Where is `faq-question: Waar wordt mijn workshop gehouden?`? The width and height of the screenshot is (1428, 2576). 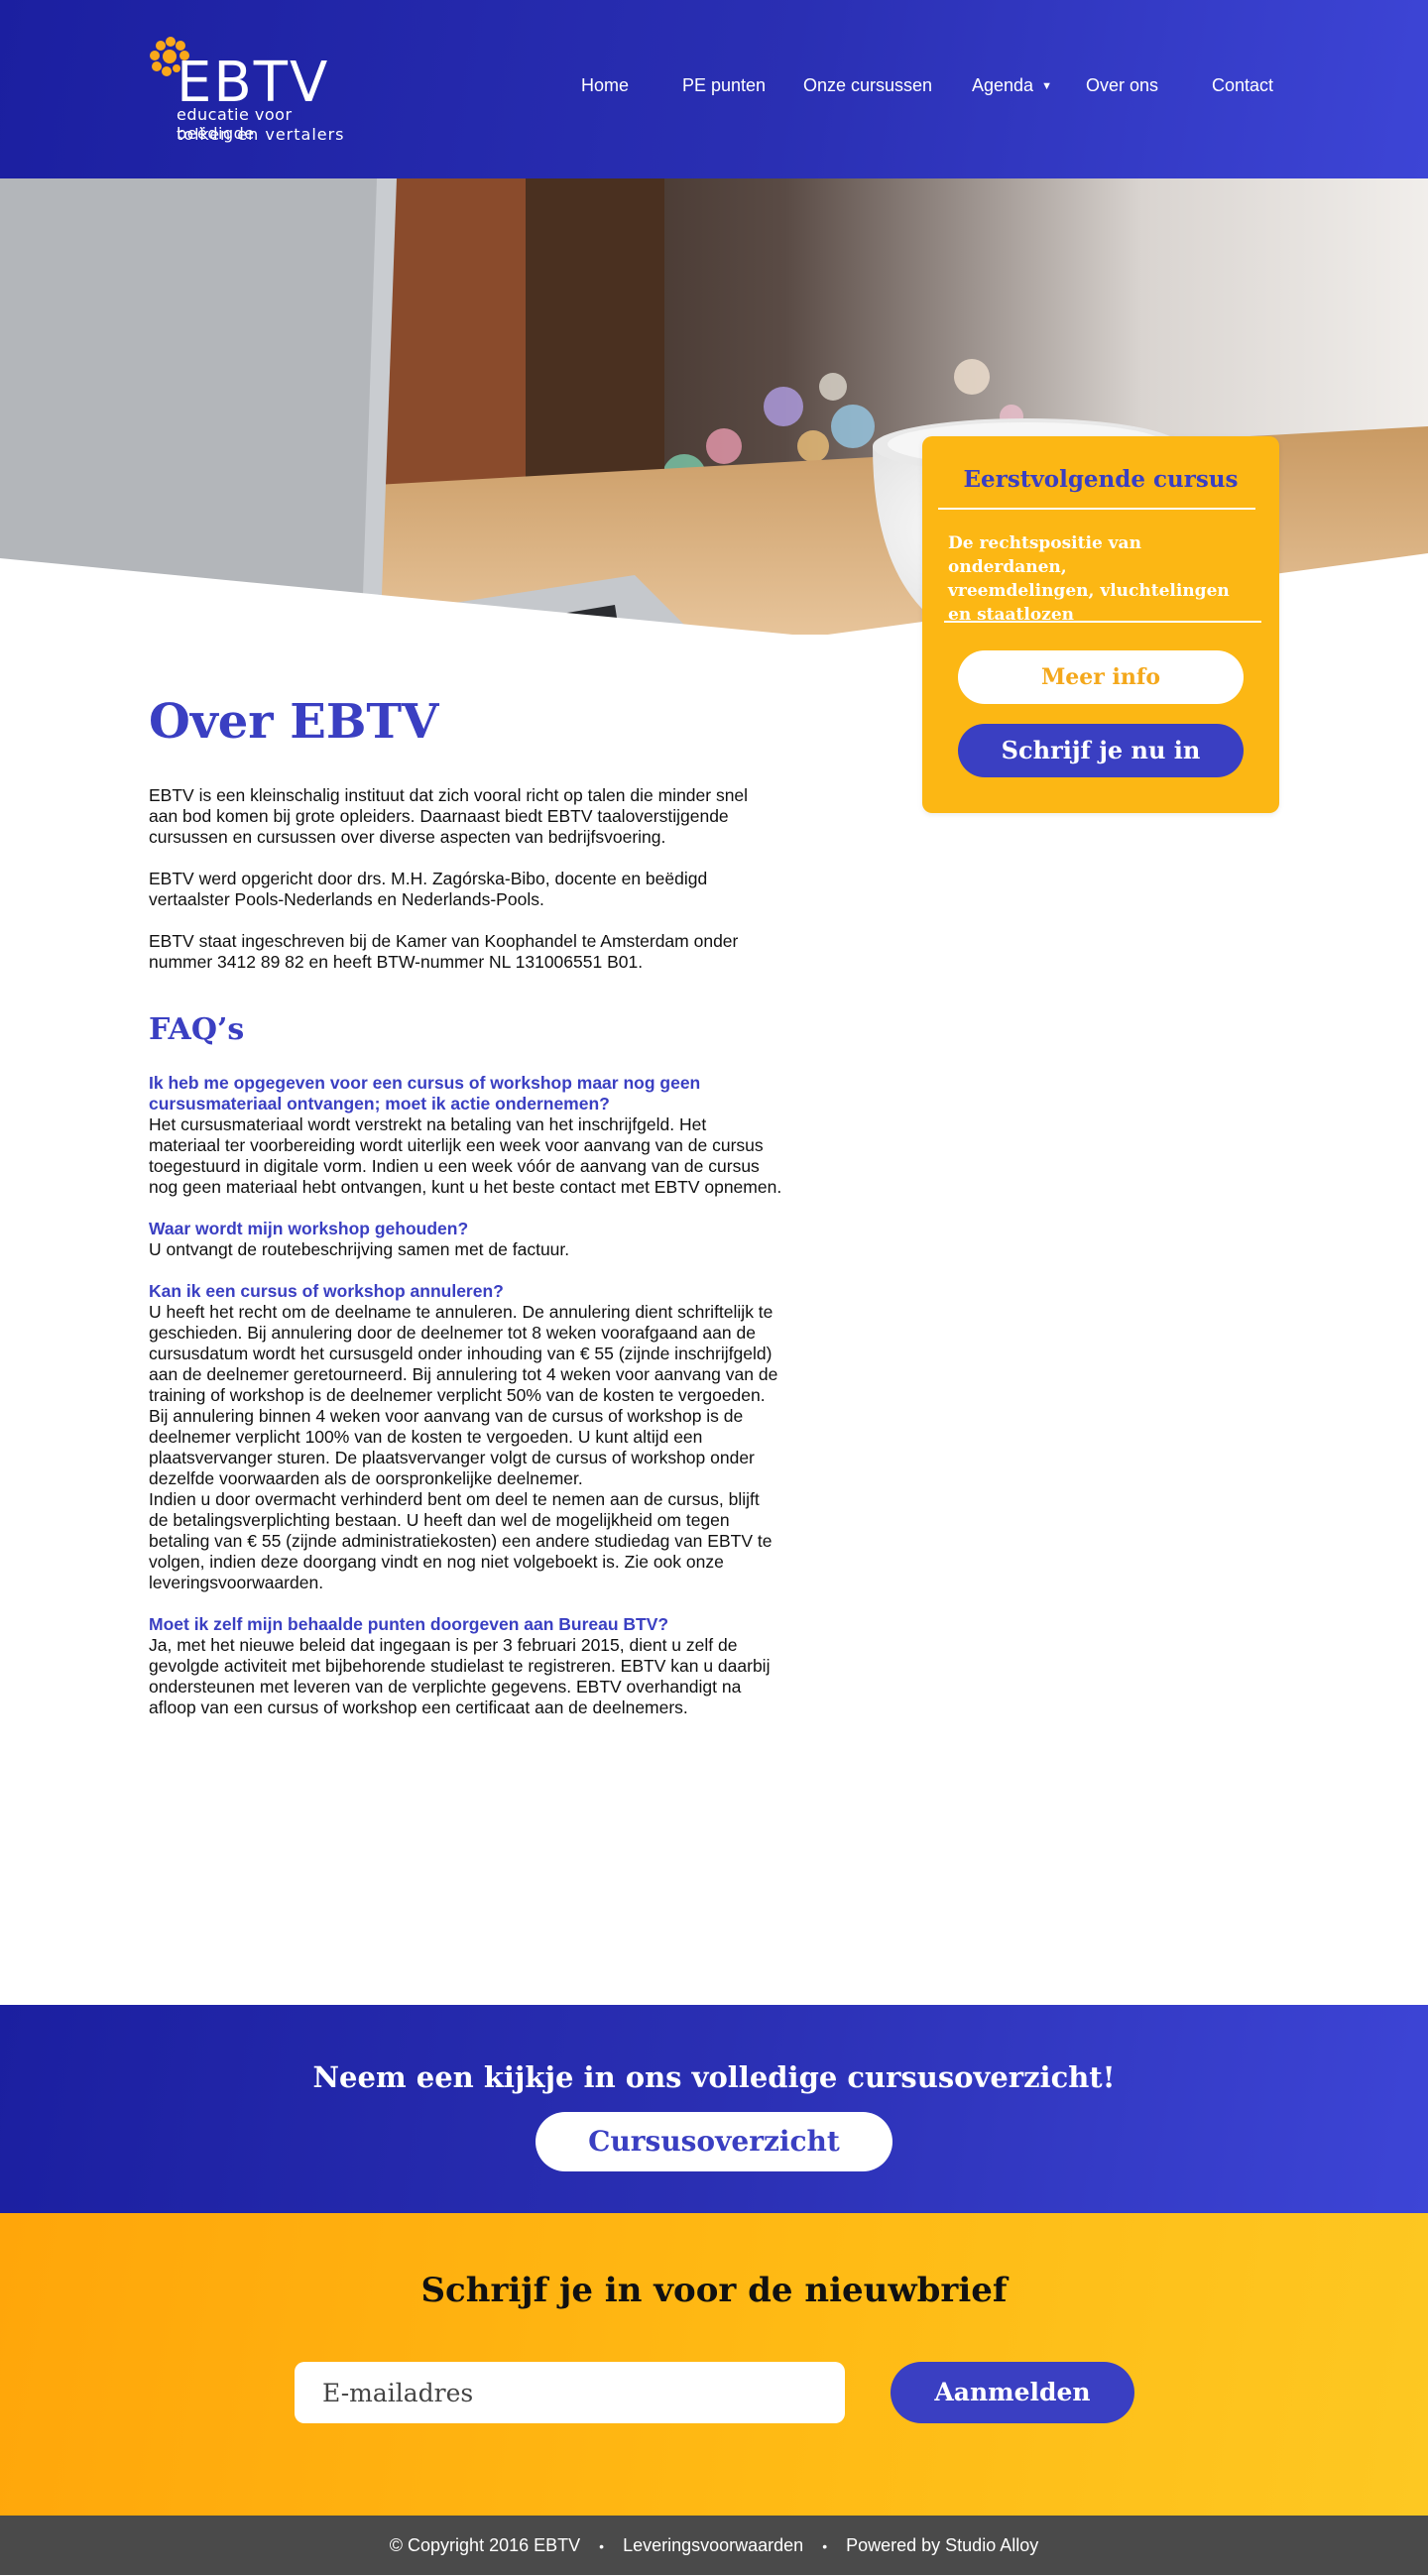 faq-question: Waar wordt mijn workshop gehouden? is located at coordinates (476, 1229).